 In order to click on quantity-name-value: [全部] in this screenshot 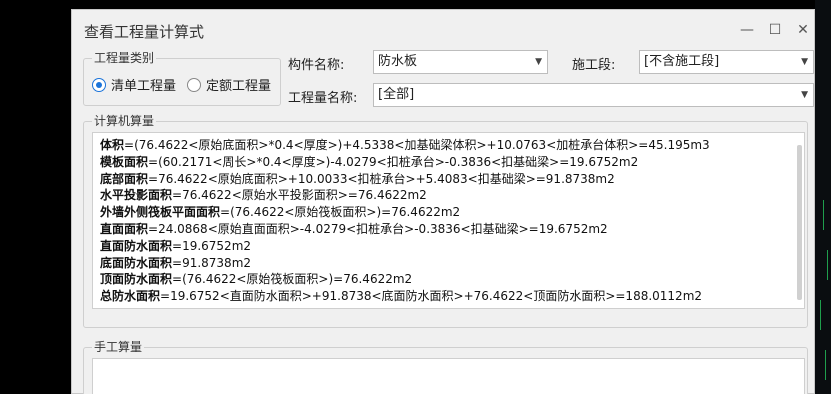, I will do `click(396, 94)`.